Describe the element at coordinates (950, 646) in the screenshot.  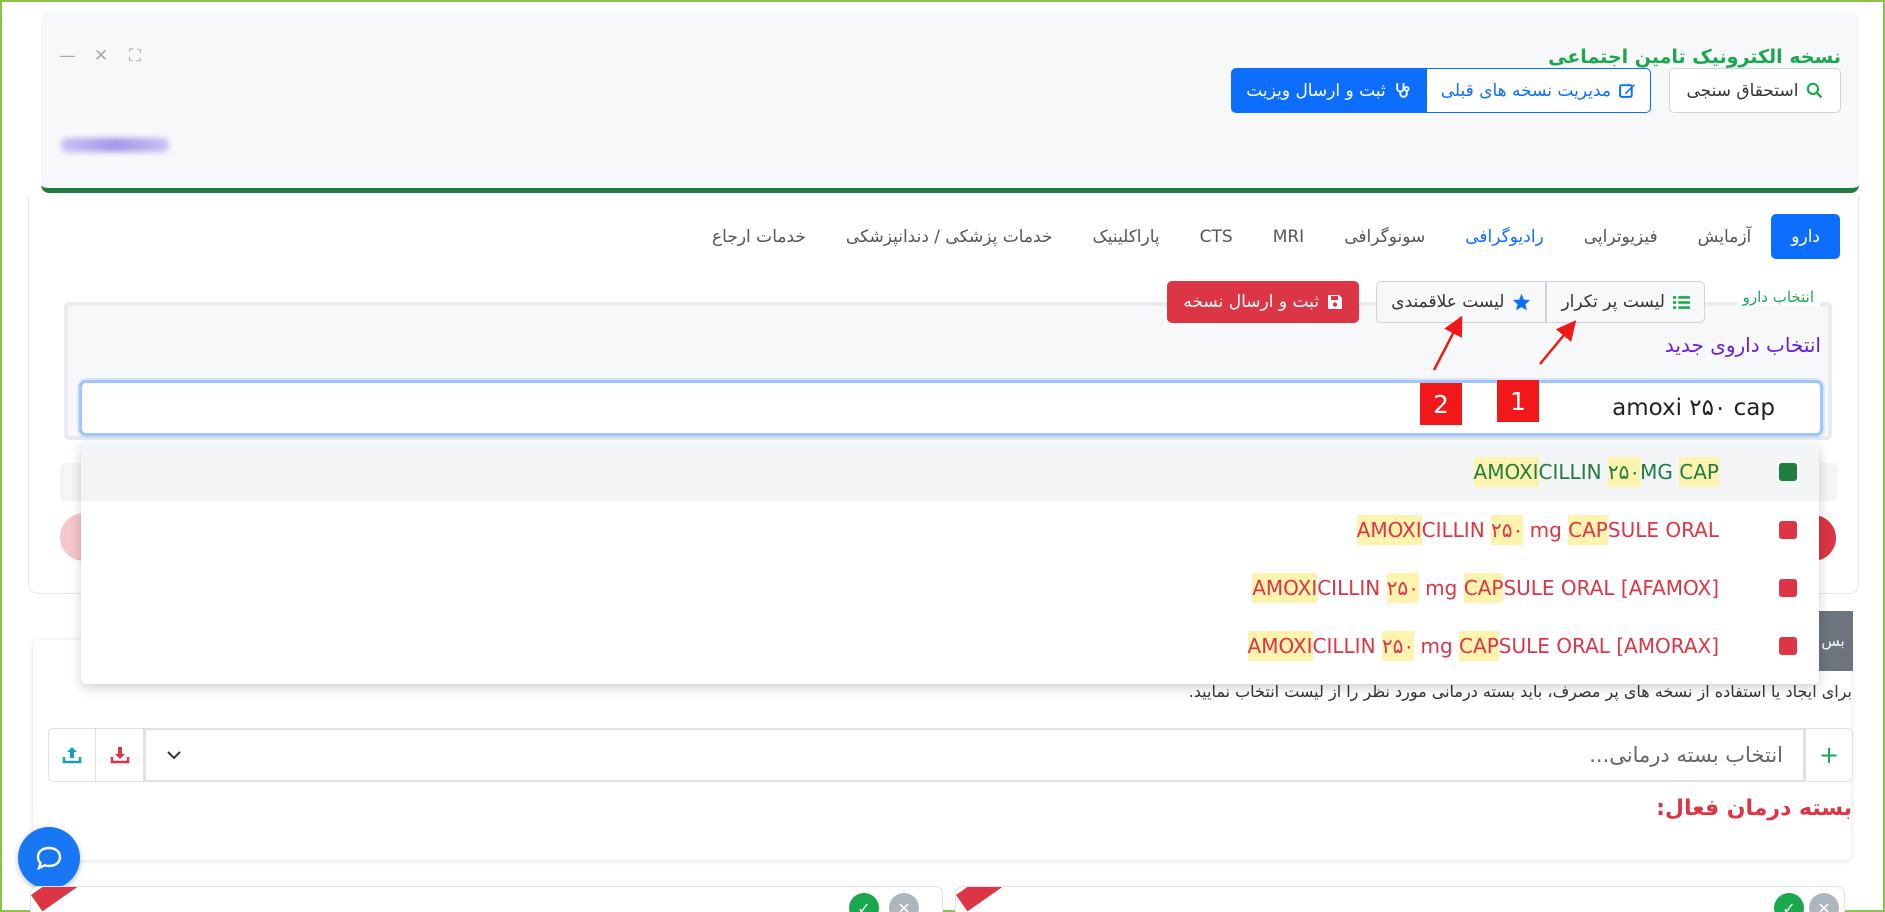
I see `drug-suggestion-item: AMOXICILLIN ۲۵۰ mg CAPSULE ORAL [AMORAX]` at that location.